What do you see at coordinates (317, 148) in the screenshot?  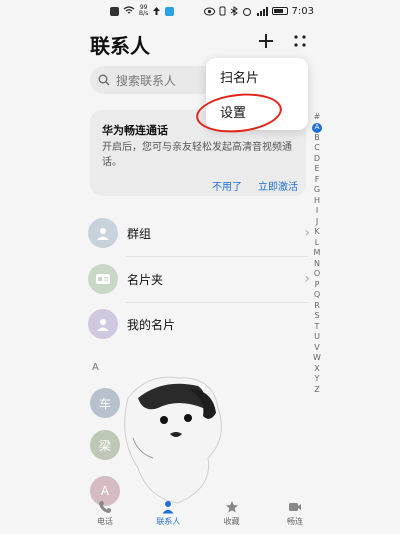 I see `alphabet-letter: C` at bounding box center [317, 148].